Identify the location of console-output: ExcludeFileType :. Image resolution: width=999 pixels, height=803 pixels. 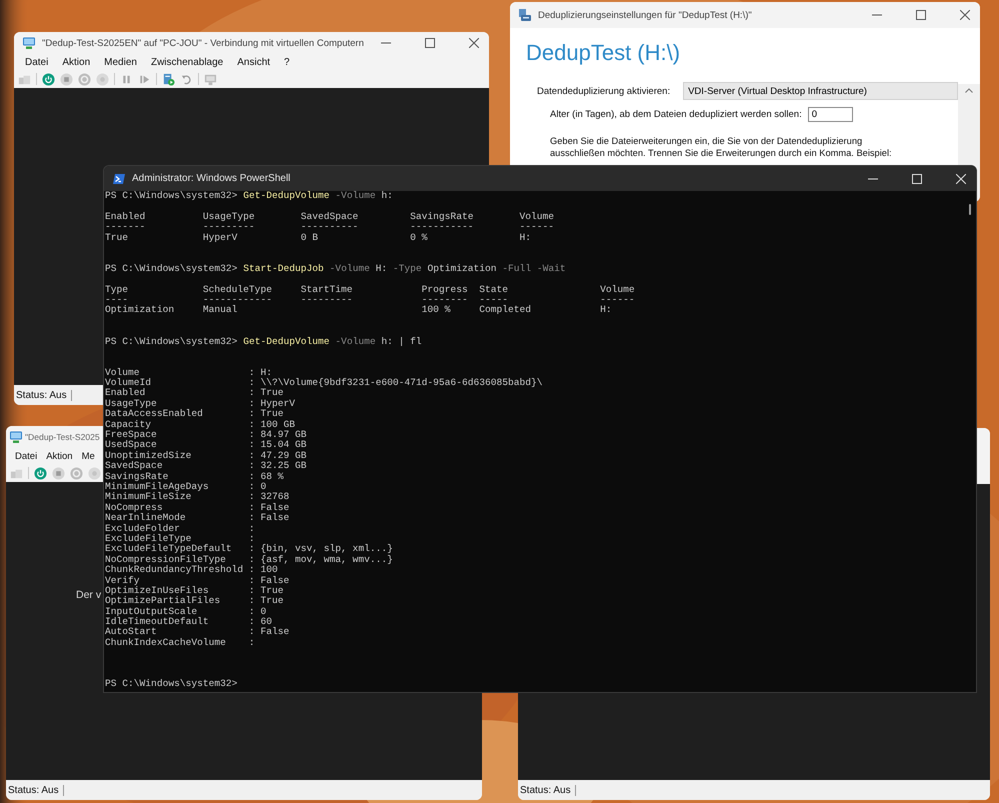
(180, 539).